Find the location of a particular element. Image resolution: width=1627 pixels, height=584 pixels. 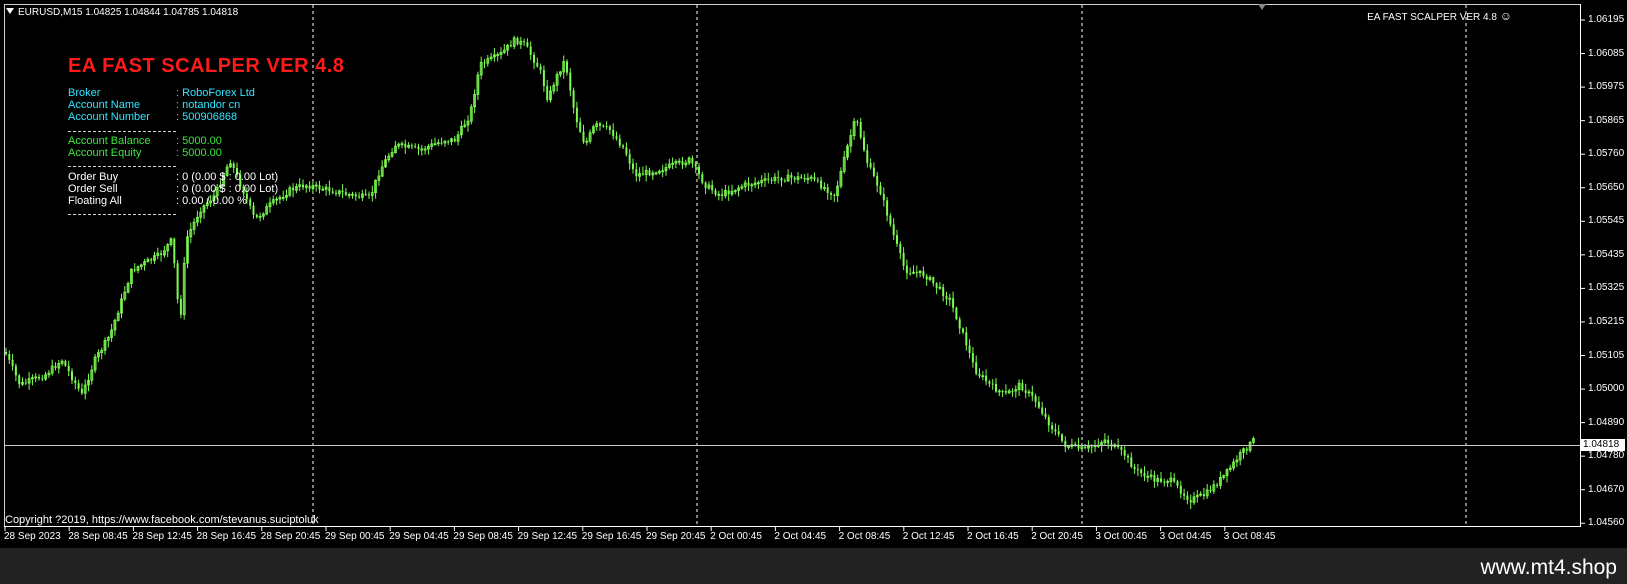

time-tick-label: 29 Sep 20:45 is located at coordinates (676, 536).